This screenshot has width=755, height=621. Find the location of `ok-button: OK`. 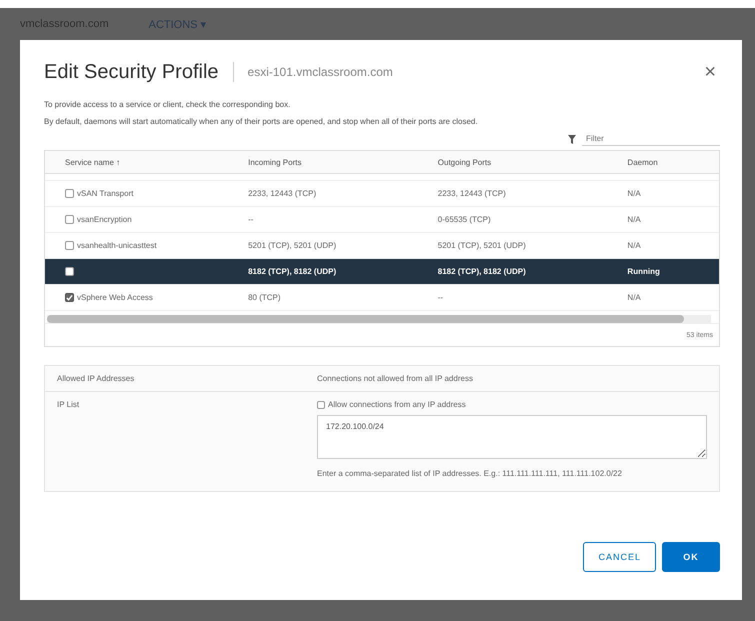

ok-button: OK is located at coordinates (691, 557).